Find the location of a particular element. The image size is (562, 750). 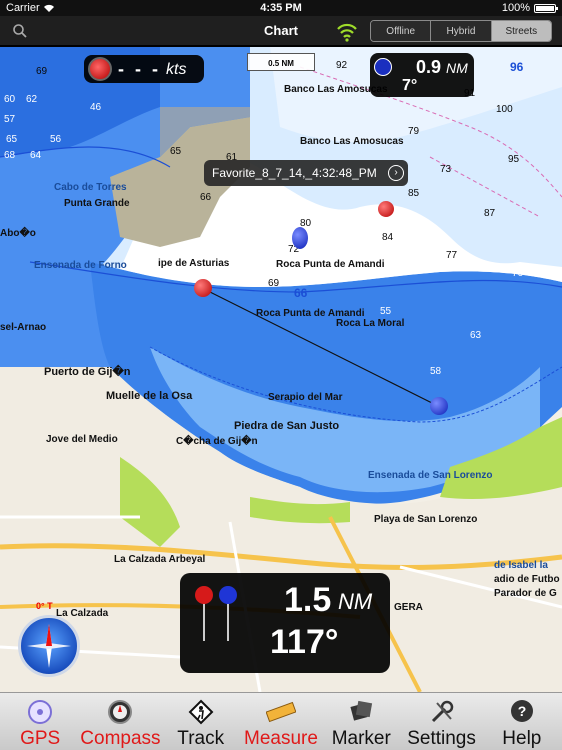

toolbar-track-button: Track is located at coordinates (201, 721).